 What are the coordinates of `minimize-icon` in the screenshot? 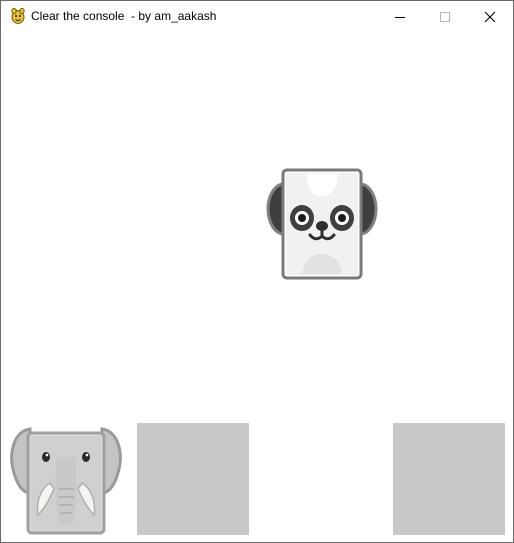 It's located at (400, 17).